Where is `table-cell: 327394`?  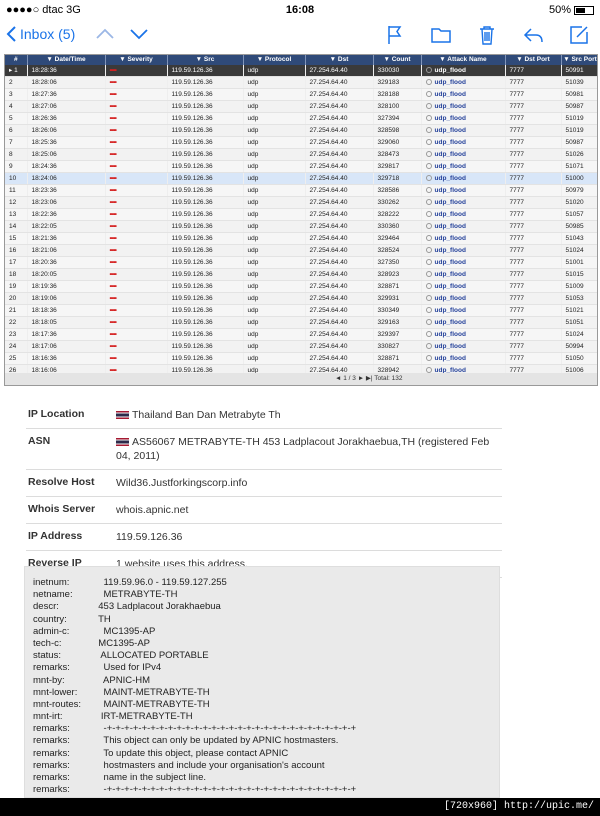
table-cell: 327394 is located at coordinates (397, 119).